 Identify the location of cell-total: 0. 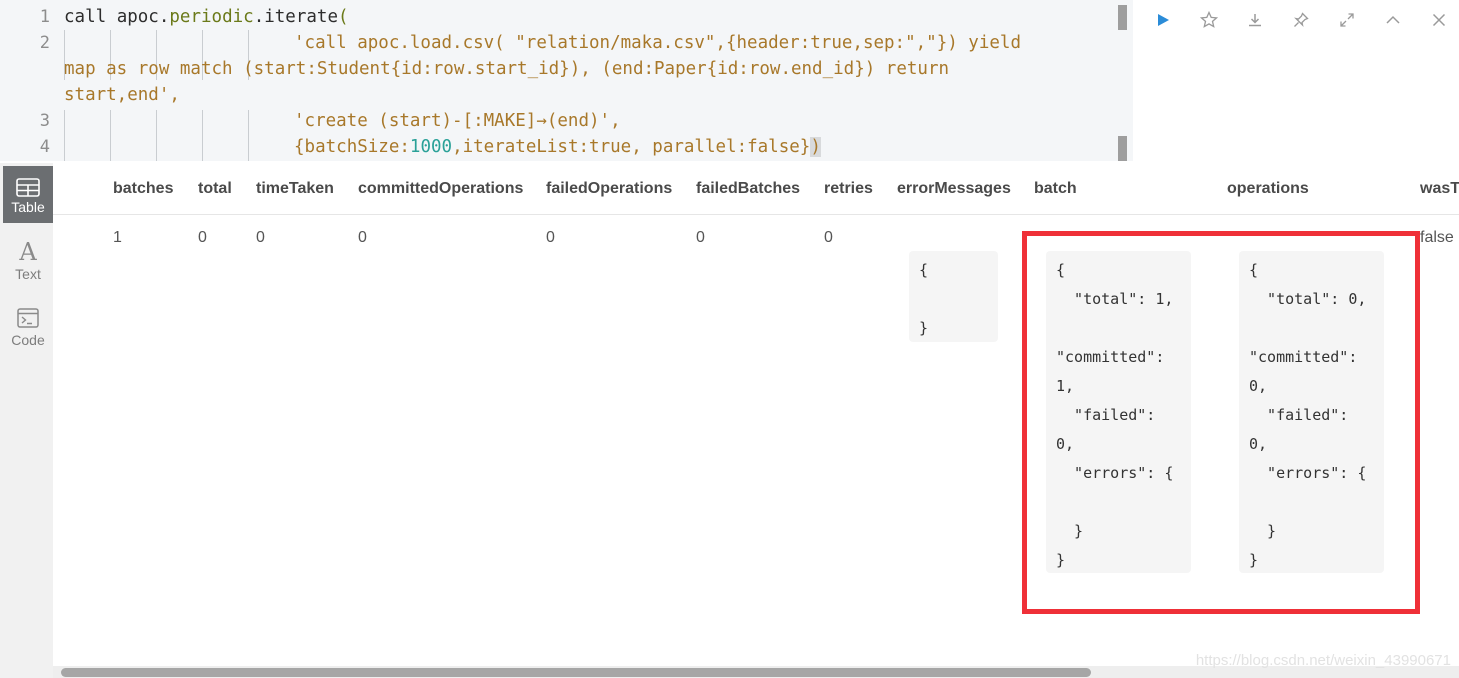
(202, 237).